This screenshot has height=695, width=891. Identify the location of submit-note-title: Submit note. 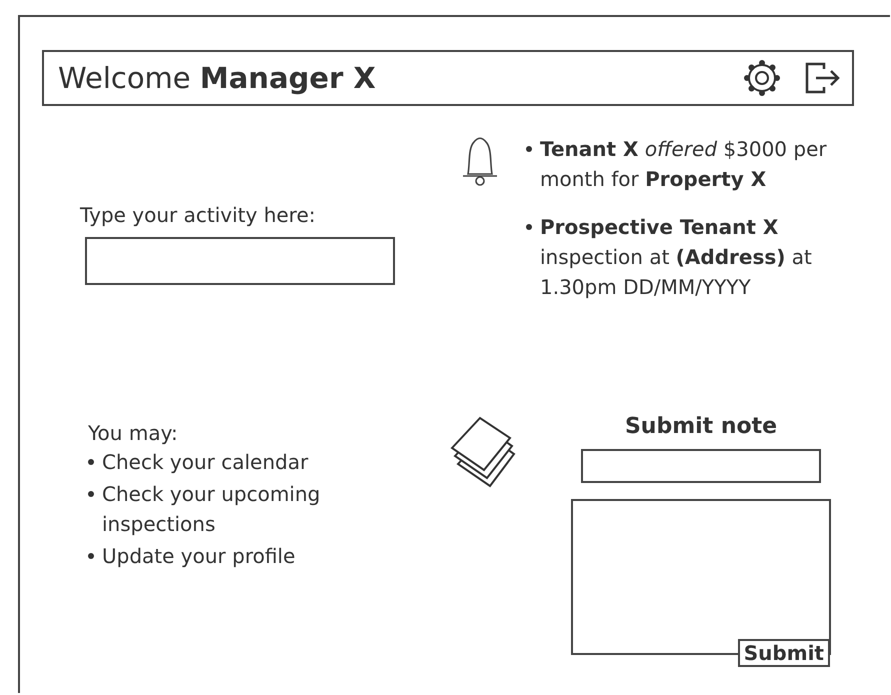
(701, 426).